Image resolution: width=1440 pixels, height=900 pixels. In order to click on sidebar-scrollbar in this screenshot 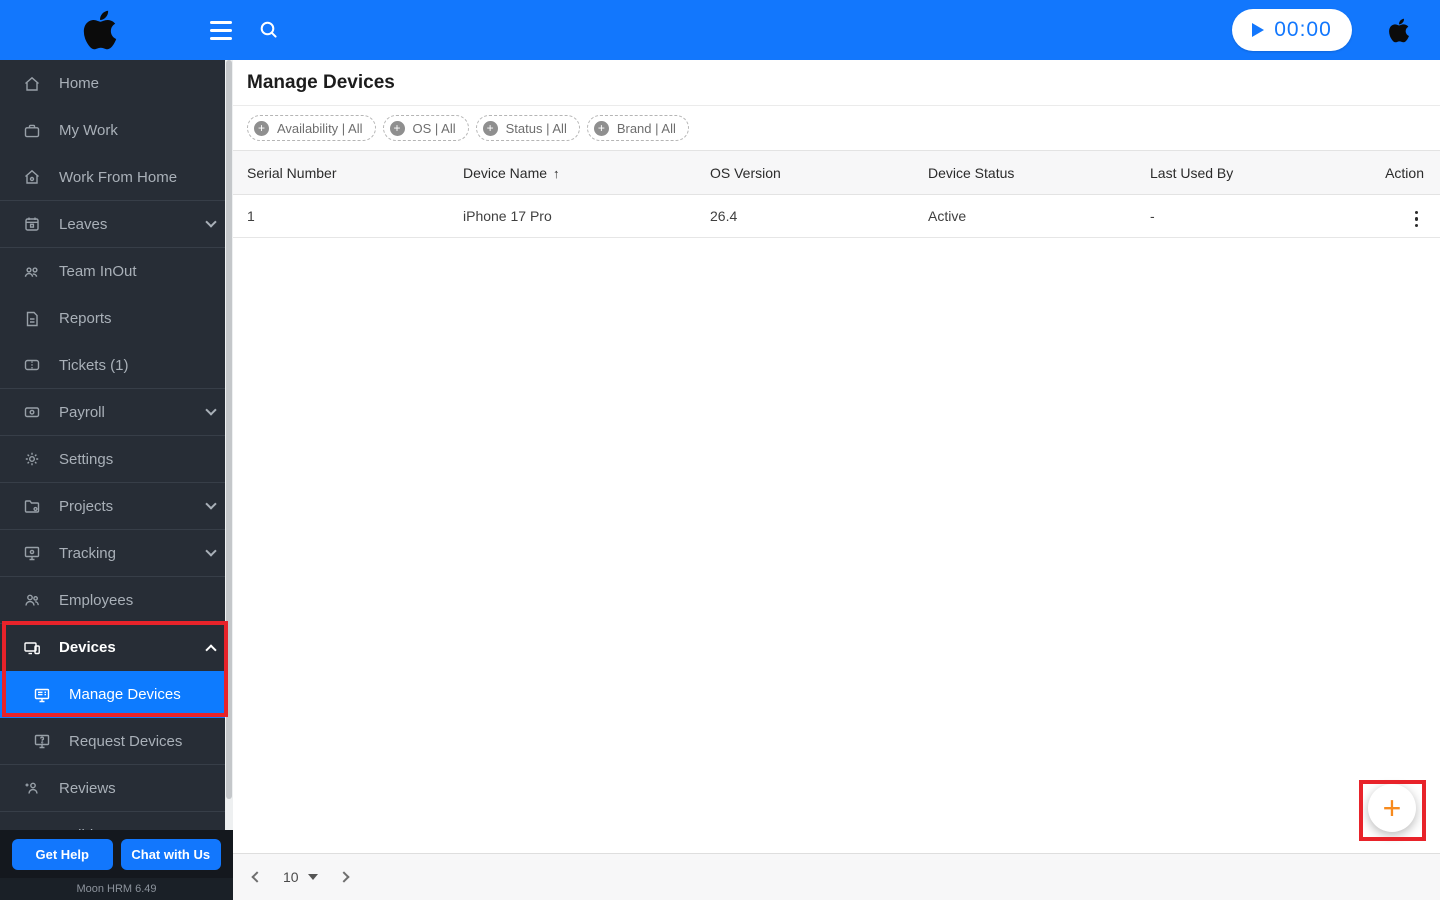, I will do `click(229, 445)`.